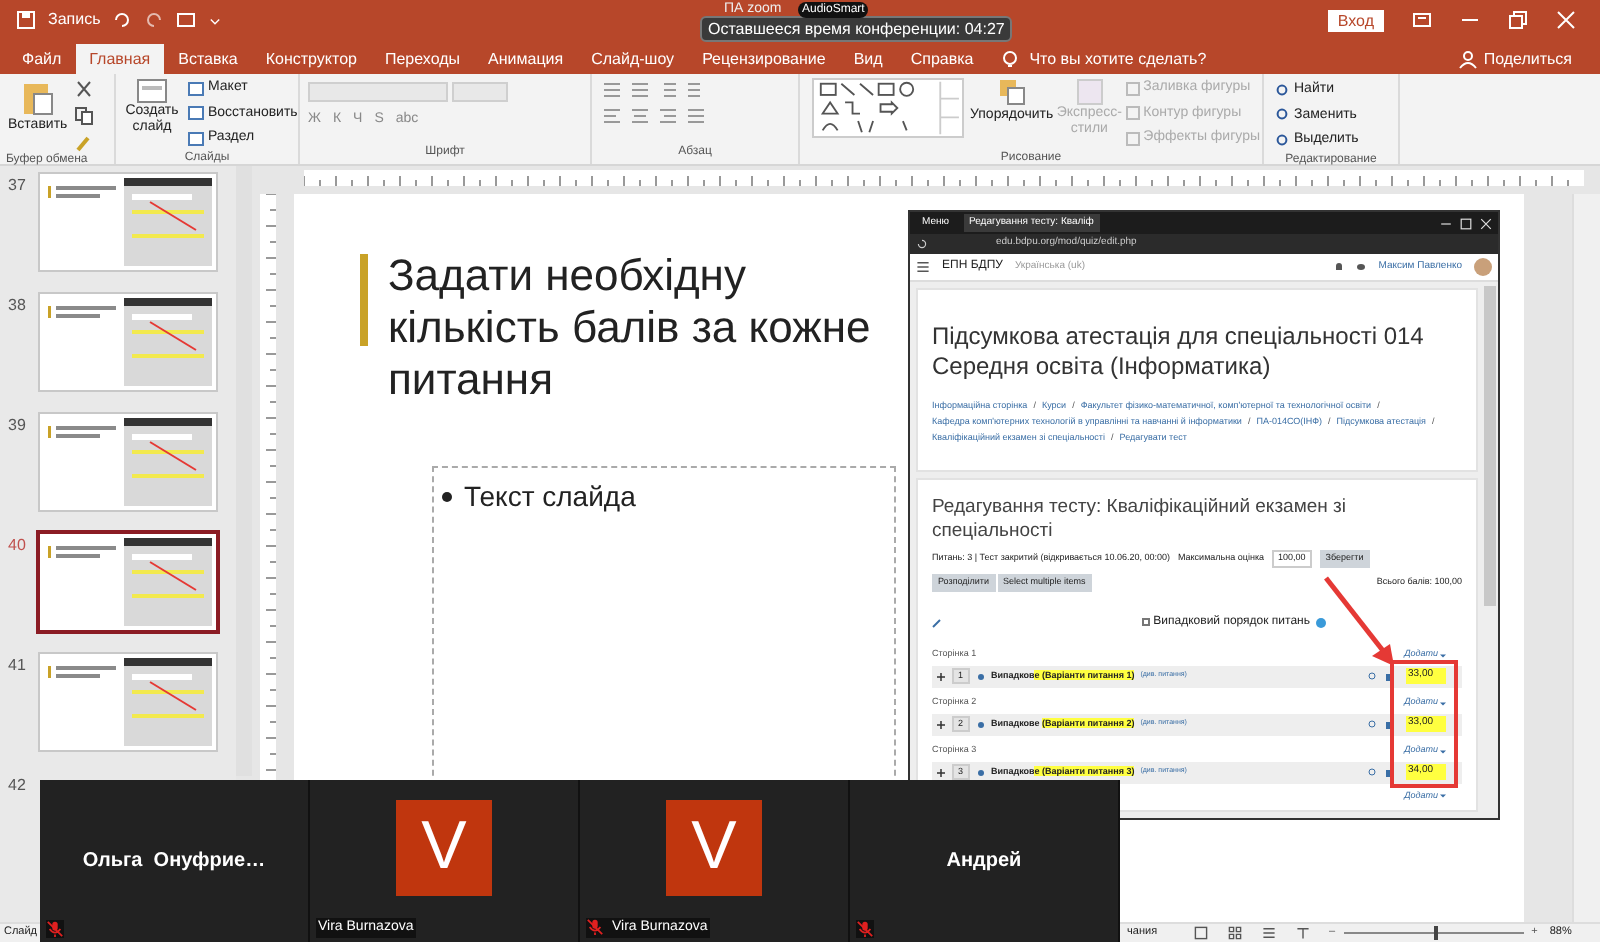 The image size is (1600, 942). I want to click on lightbulb-icon, so click(1009, 59).